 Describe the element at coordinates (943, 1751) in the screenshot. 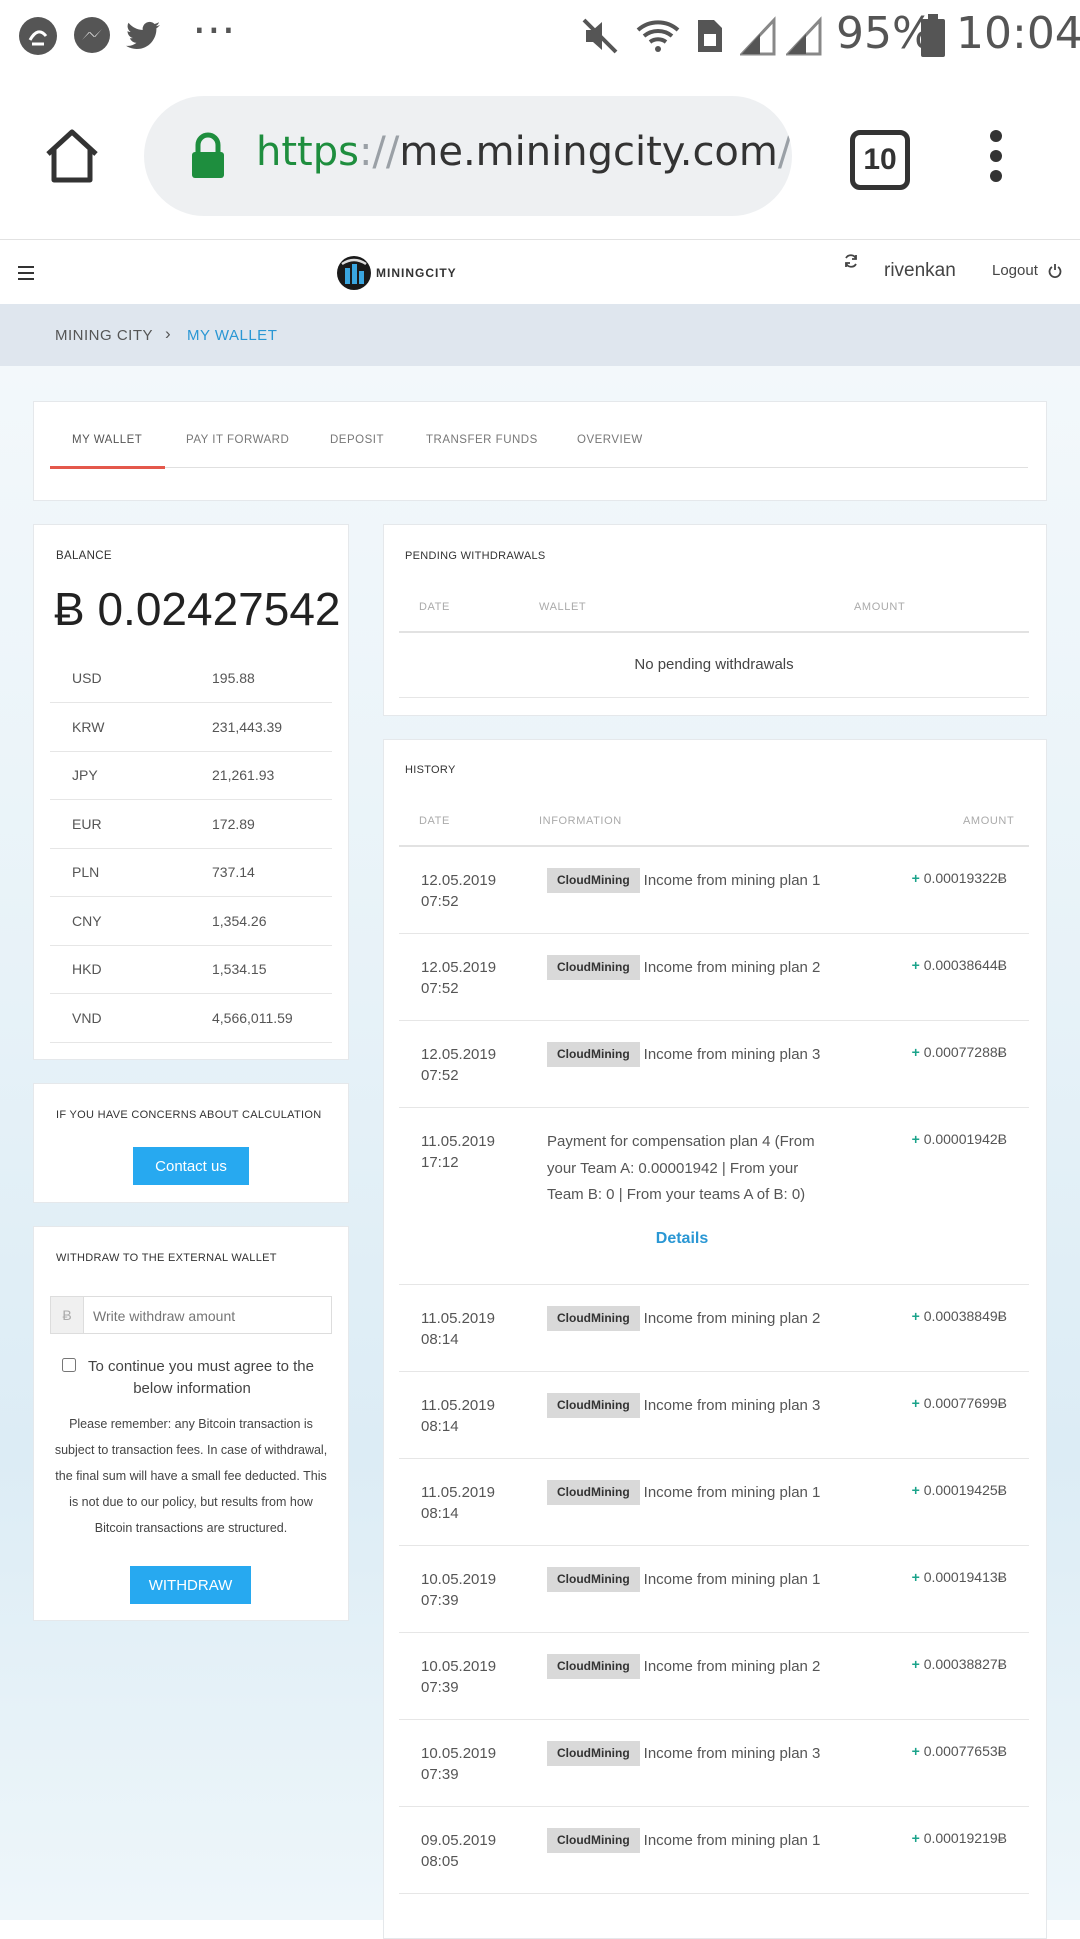

I see `history-amount: + 0.00077653Ƀ` at that location.